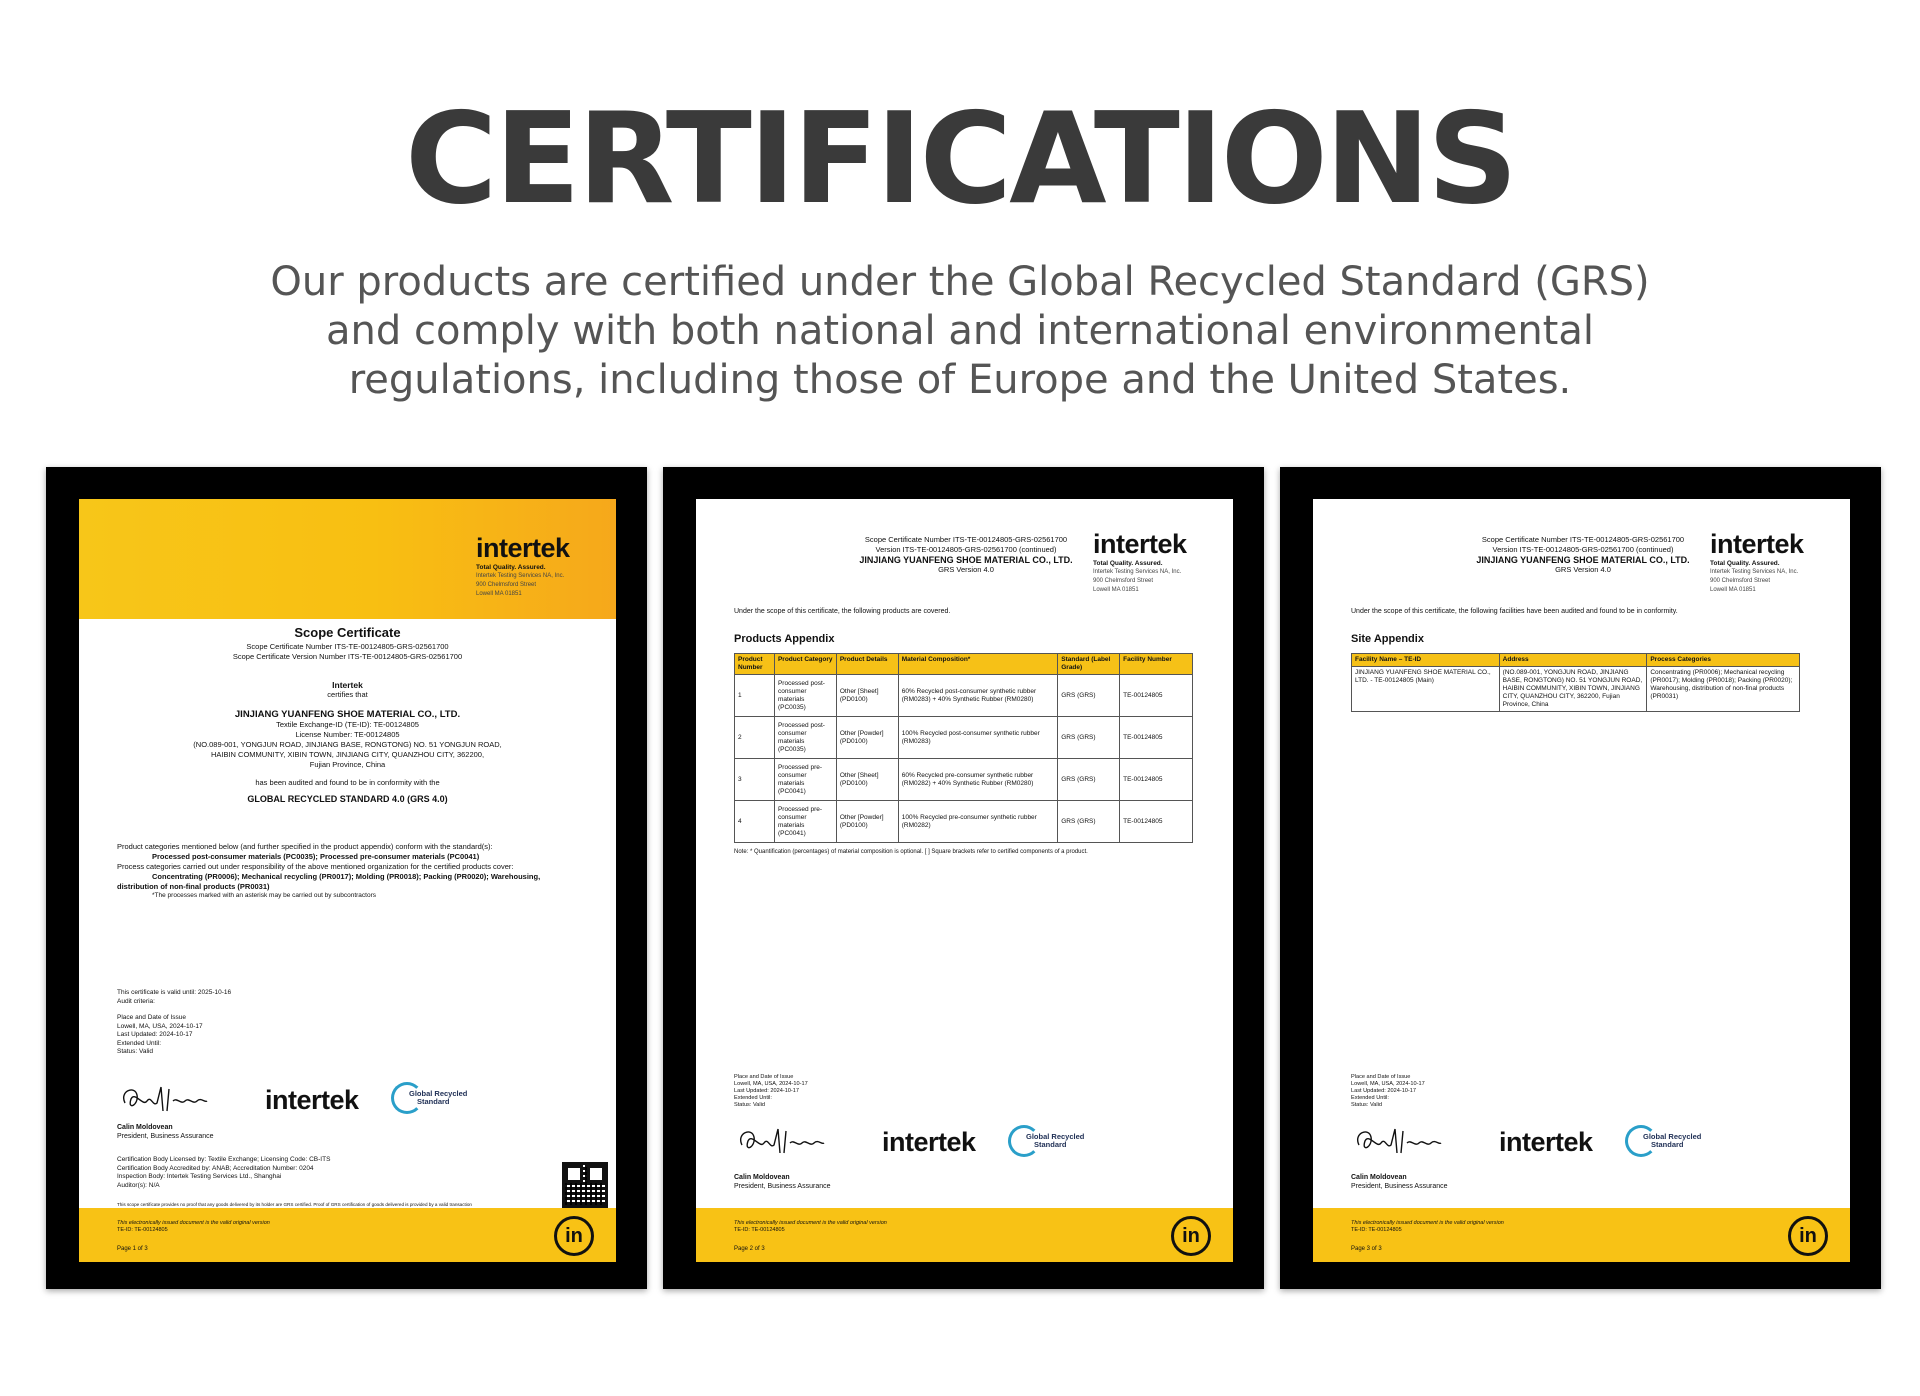 Image resolution: width=1920 pixels, height=1396 pixels. What do you see at coordinates (1425, 660) in the screenshot?
I see `column-header: Facility Name – TE-ID` at bounding box center [1425, 660].